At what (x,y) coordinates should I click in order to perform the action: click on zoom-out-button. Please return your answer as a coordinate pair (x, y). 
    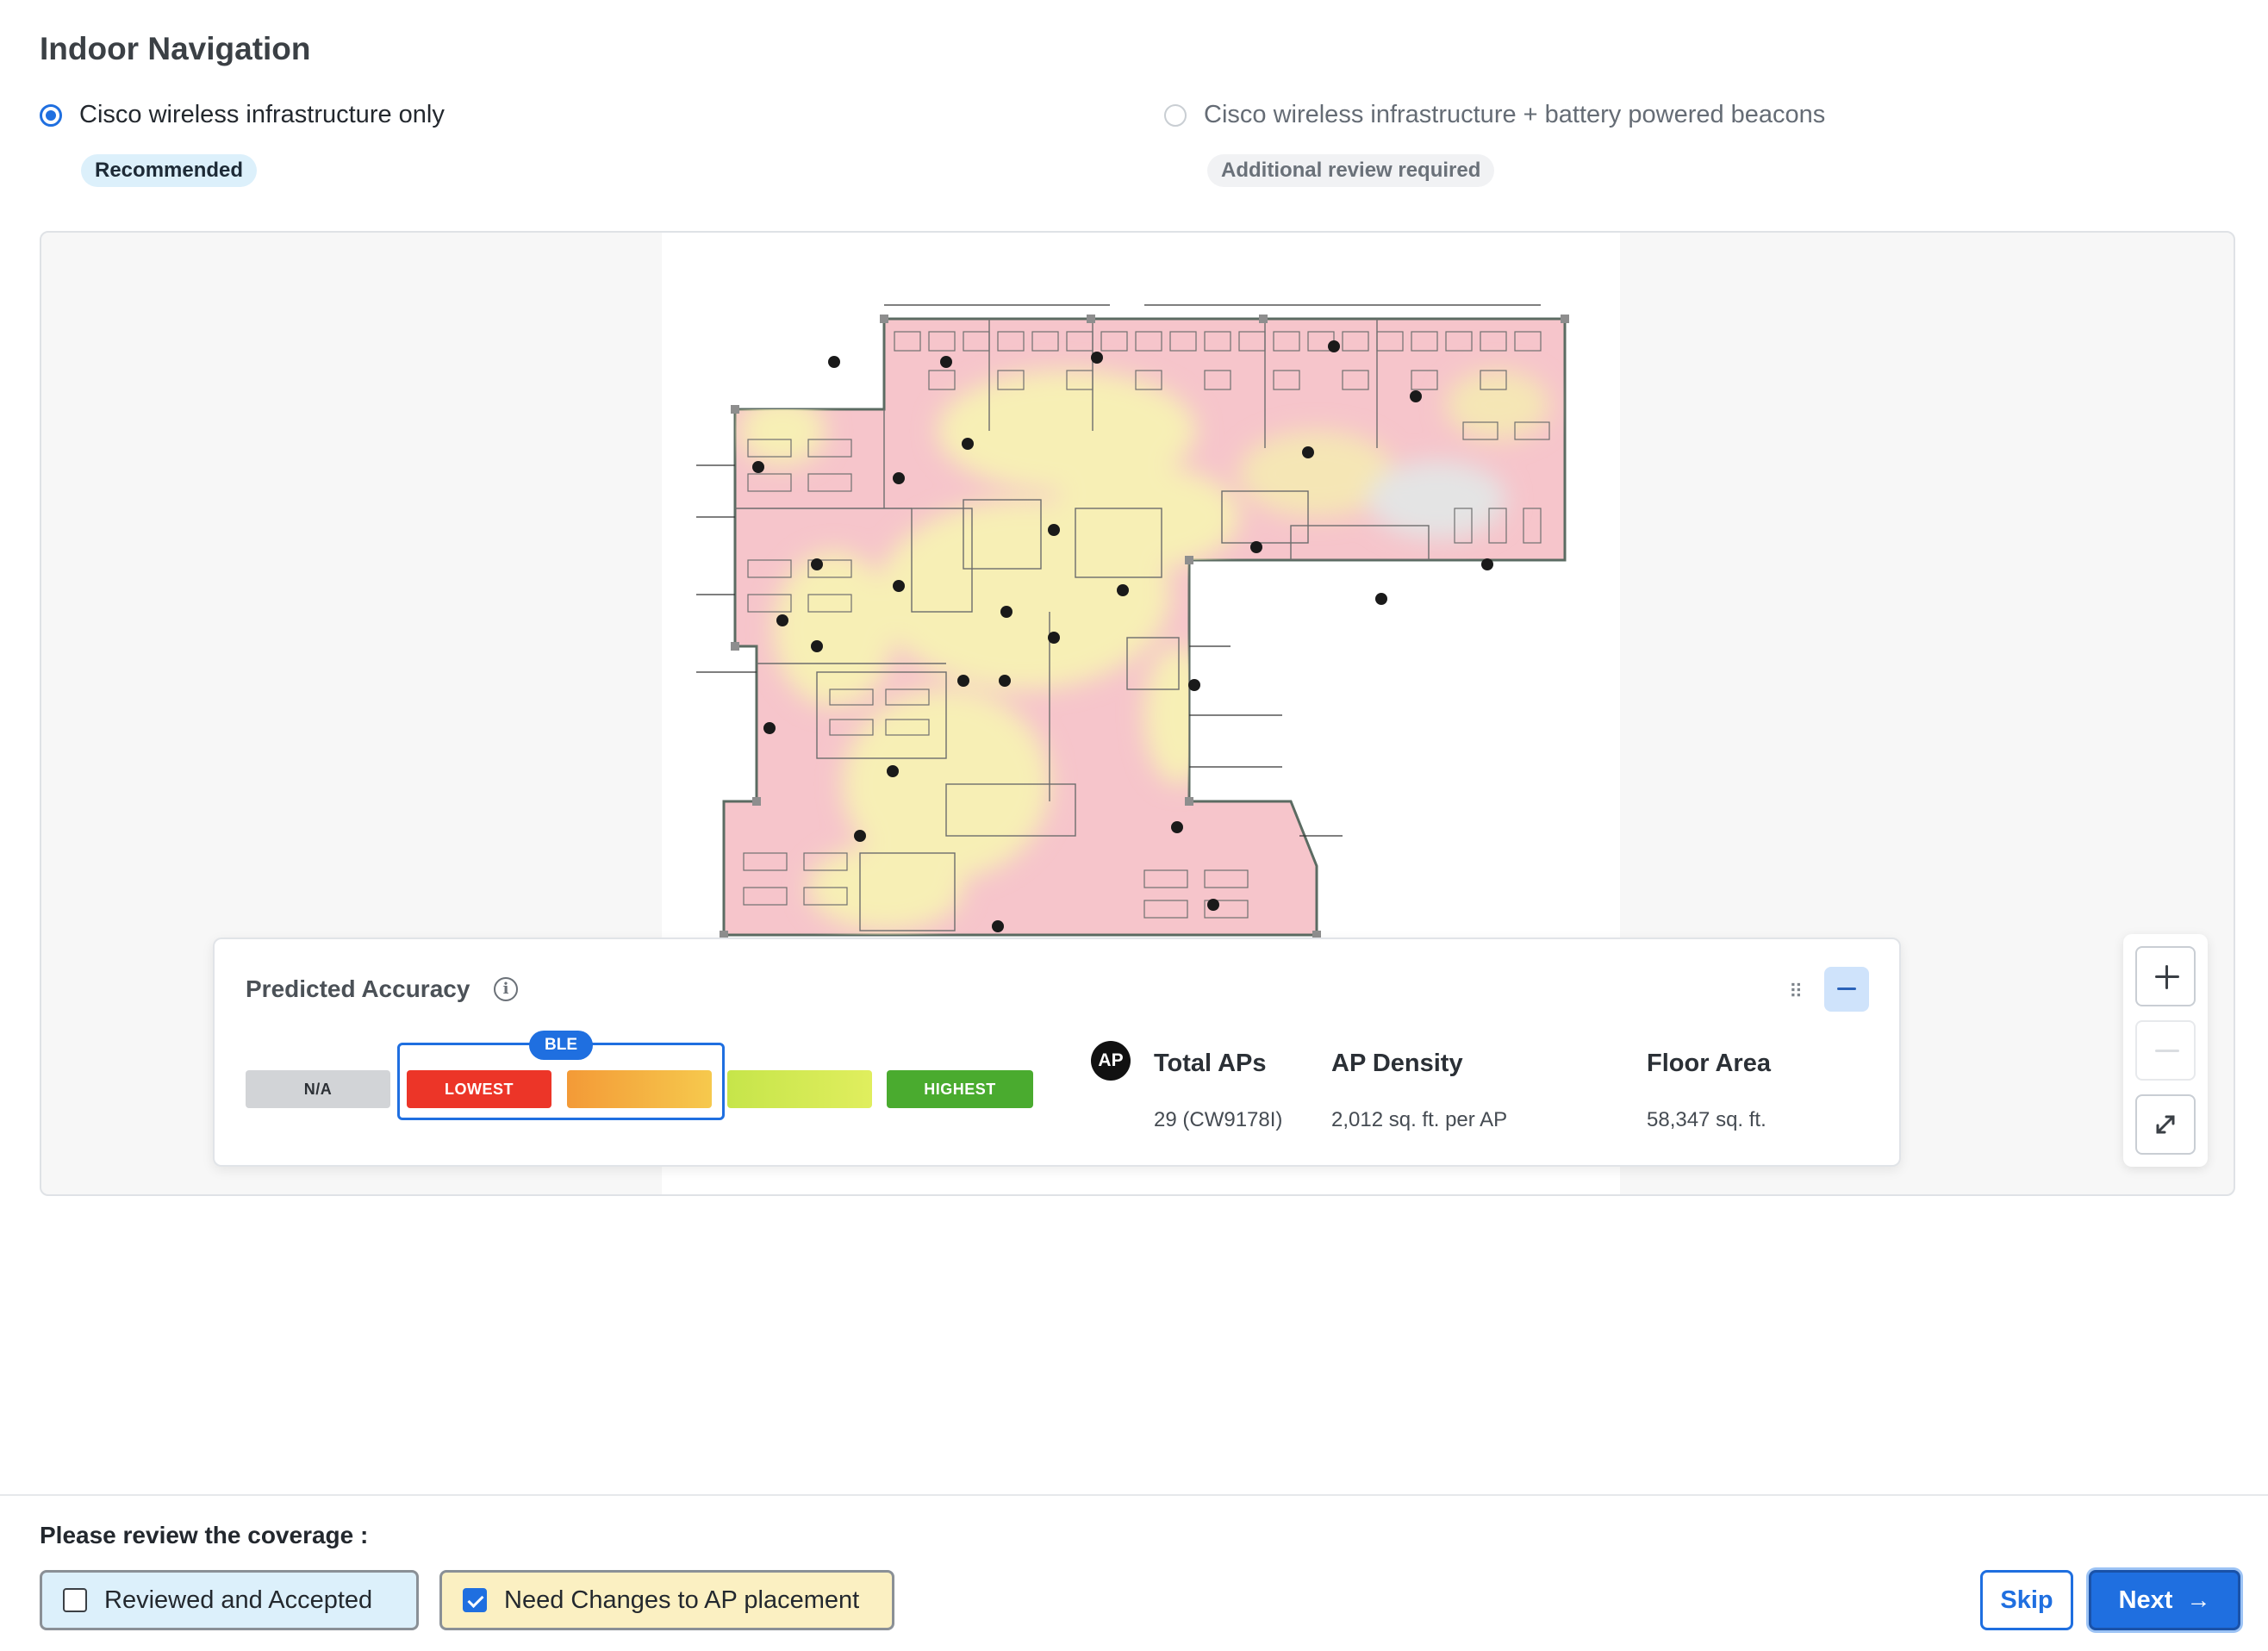
    Looking at the image, I should click on (2165, 1050).